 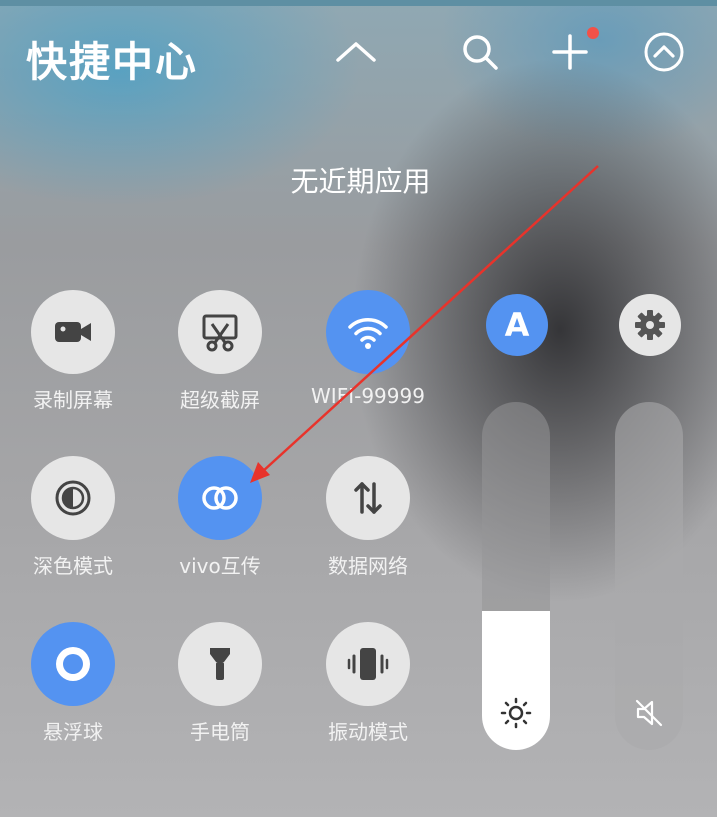 I want to click on mute-icon, so click(x=649, y=713).